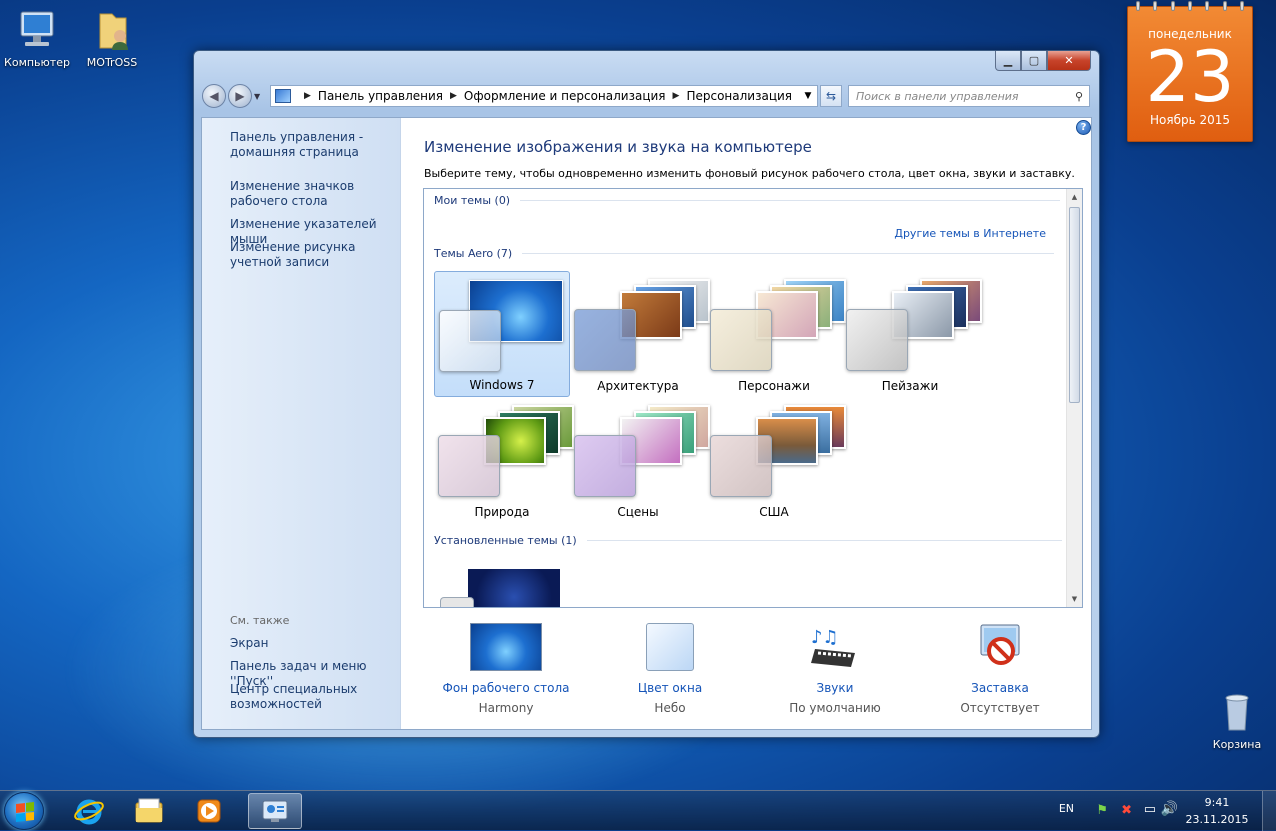 The width and height of the screenshot is (1276, 831). Describe the element at coordinates (1083, 127) in the screenshot. I see `help-icon: ?` at that location.